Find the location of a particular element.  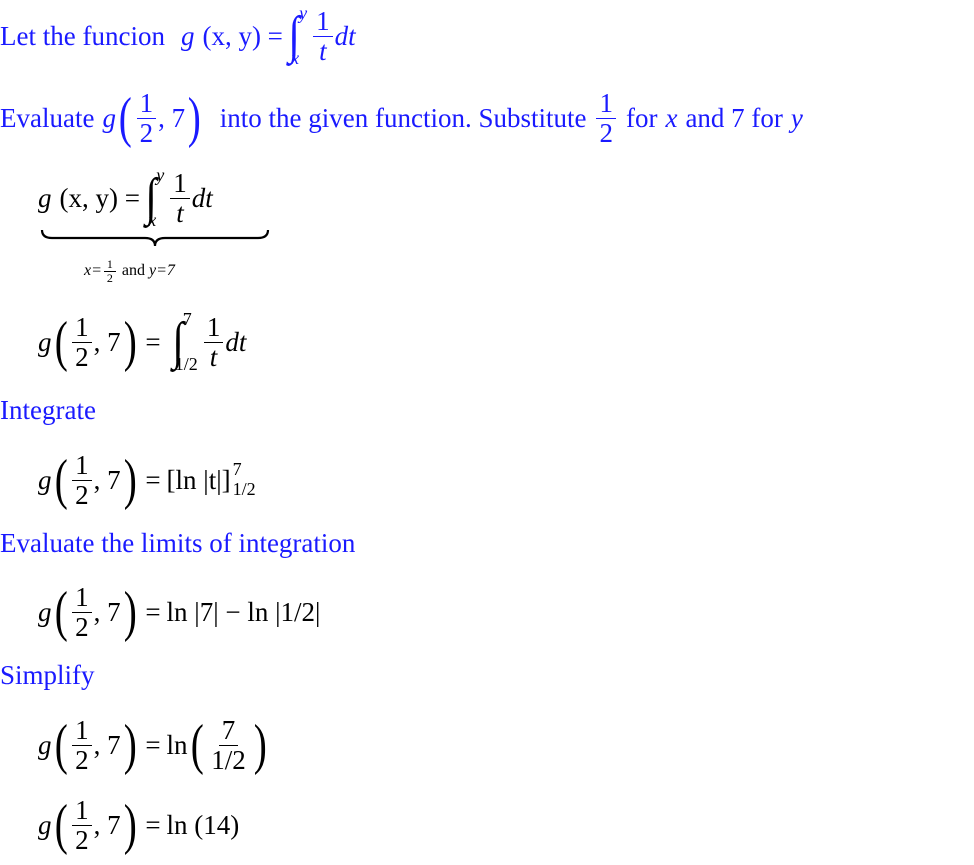

math-text: ln (14) is located at coordinates (203, 824).